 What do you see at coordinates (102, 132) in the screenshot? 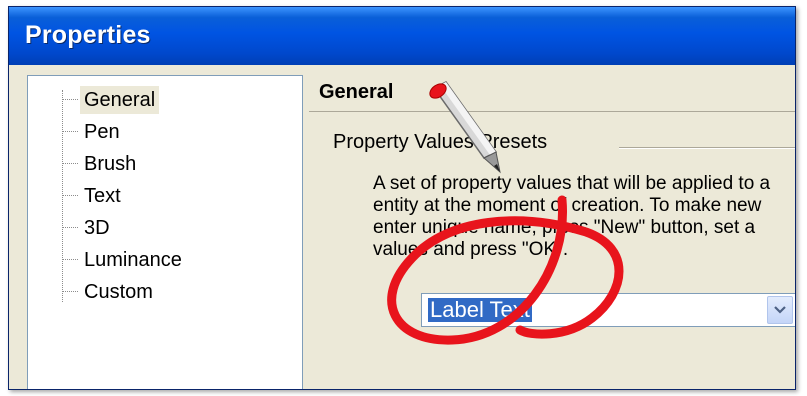
I see `tree-item-label: Pen` at bounding box center [102, 132].